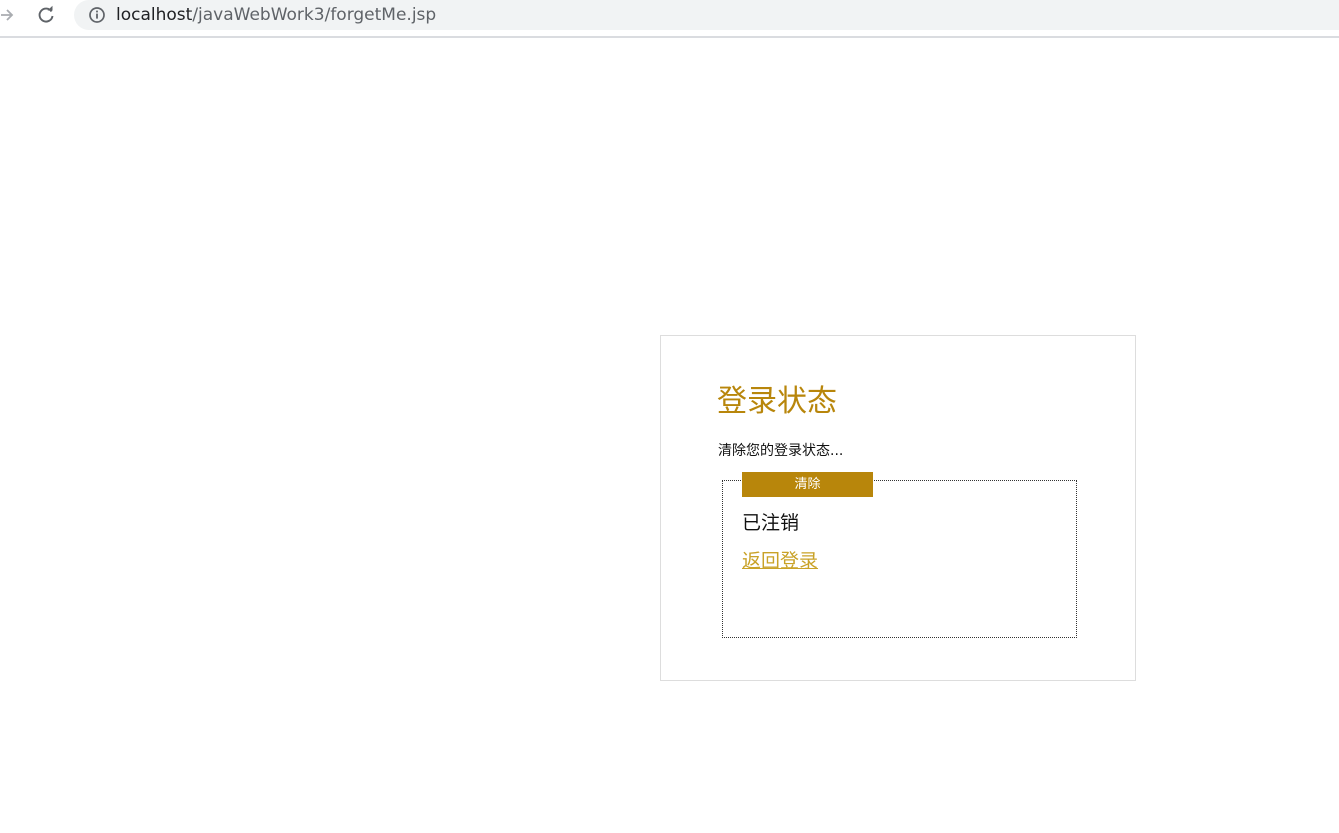  Describe the element at coordinates (46, 15) in the screenshot. I see `reload-icon` at that location.